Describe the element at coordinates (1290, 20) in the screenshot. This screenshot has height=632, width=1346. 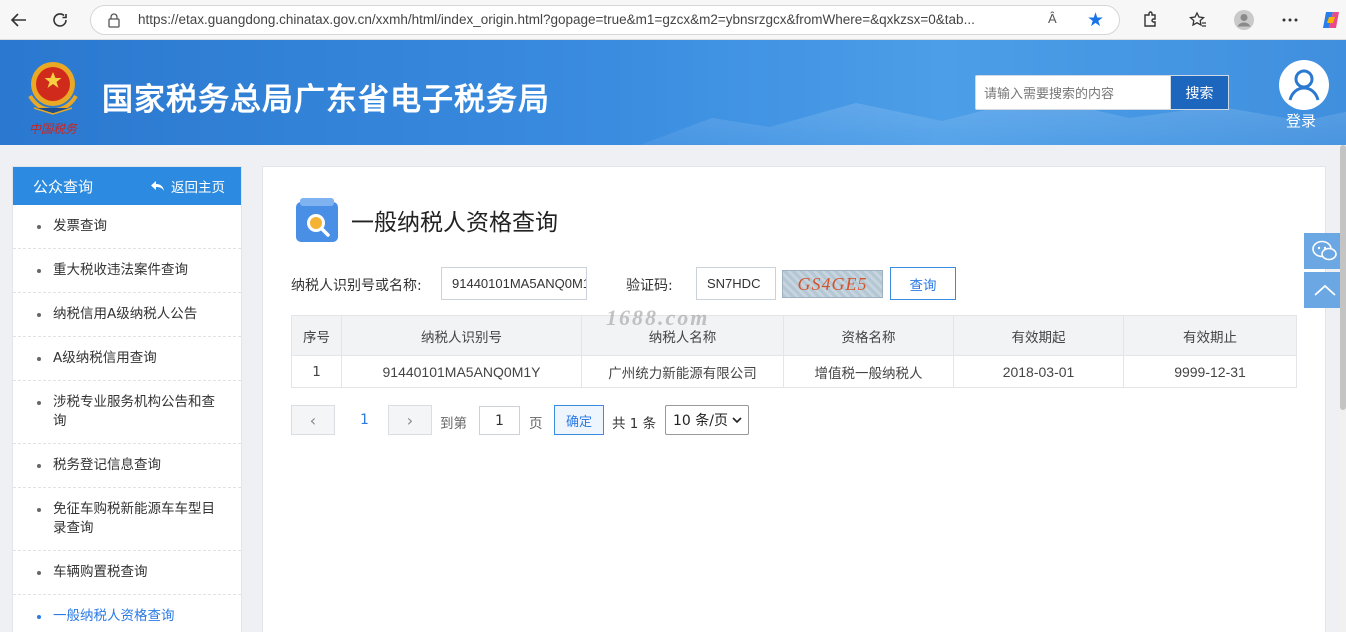
I see `more-menu-icon` at that location.